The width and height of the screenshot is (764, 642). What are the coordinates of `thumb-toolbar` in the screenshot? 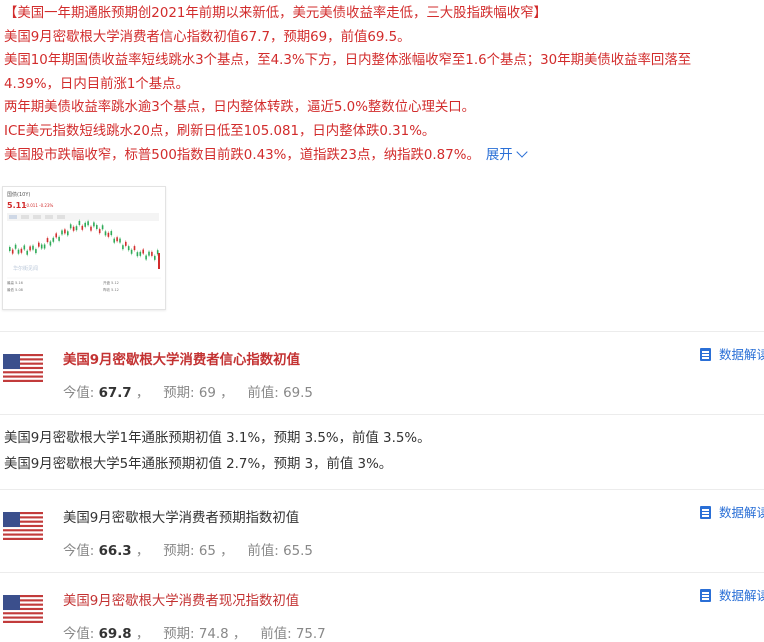 It's located at (83, 217).